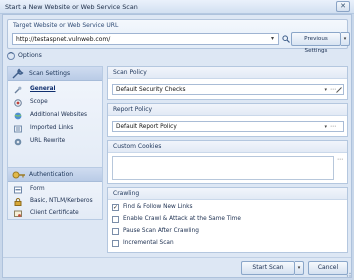 This screenshot has width=354, height=280. I want to click on authentication-title: Authentication, so click(51, 174).